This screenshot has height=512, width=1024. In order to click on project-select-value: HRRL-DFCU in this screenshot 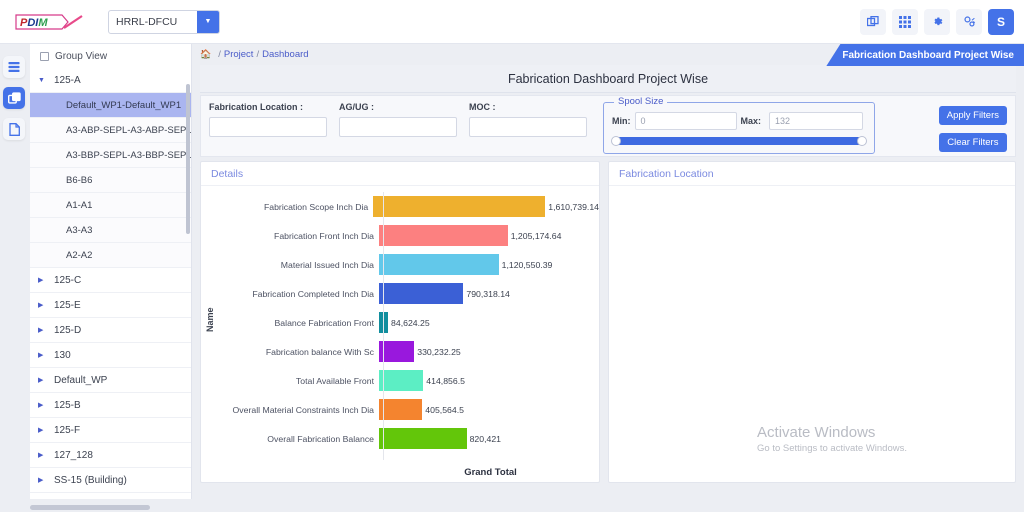, I will do `click(147, 21)`.